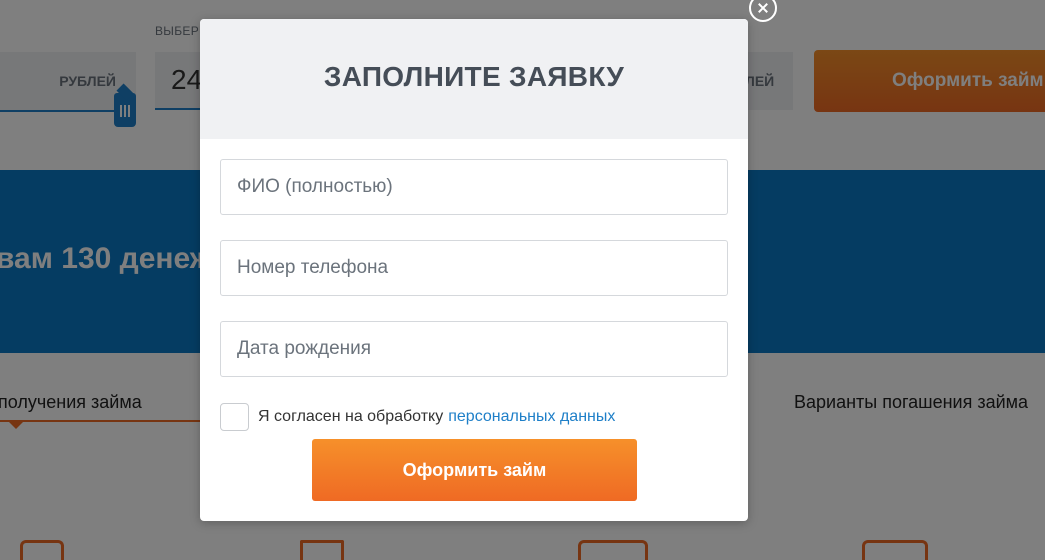  I want to click on birth-date-field, so click(474, 349).